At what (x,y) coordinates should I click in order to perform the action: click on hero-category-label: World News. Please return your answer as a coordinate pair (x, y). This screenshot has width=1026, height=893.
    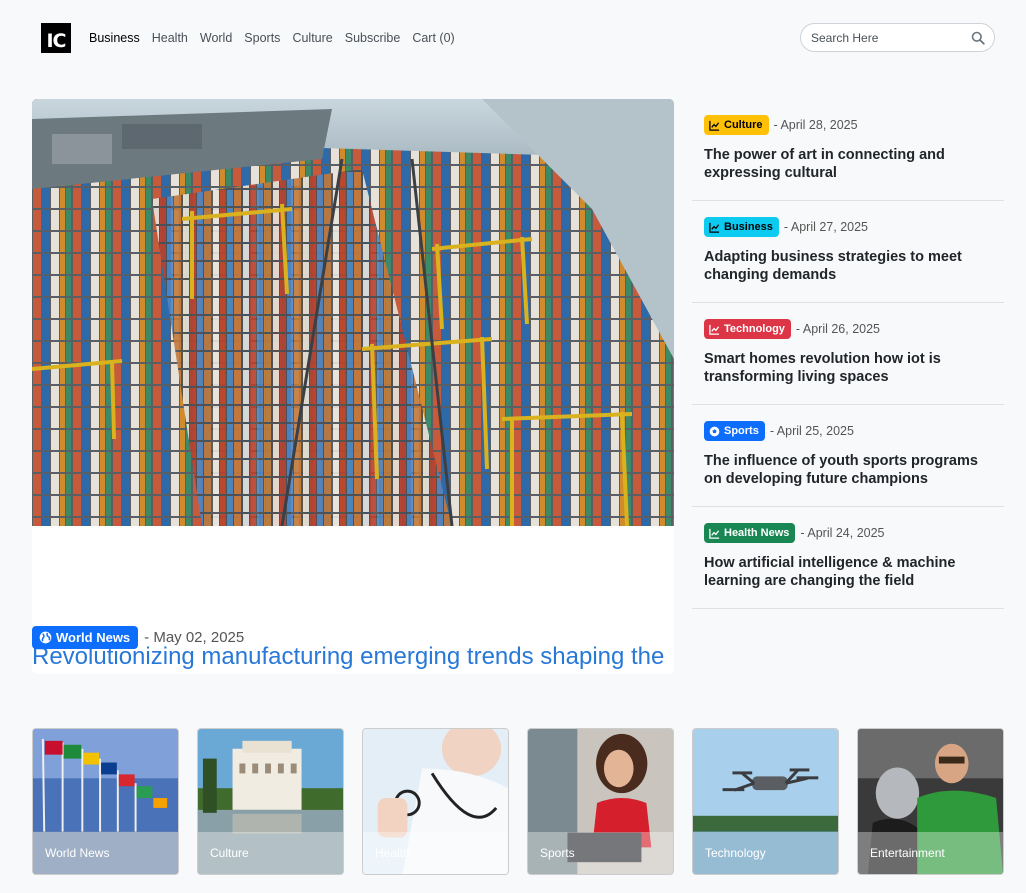
    Looking at the image, I should click on (93, 637).